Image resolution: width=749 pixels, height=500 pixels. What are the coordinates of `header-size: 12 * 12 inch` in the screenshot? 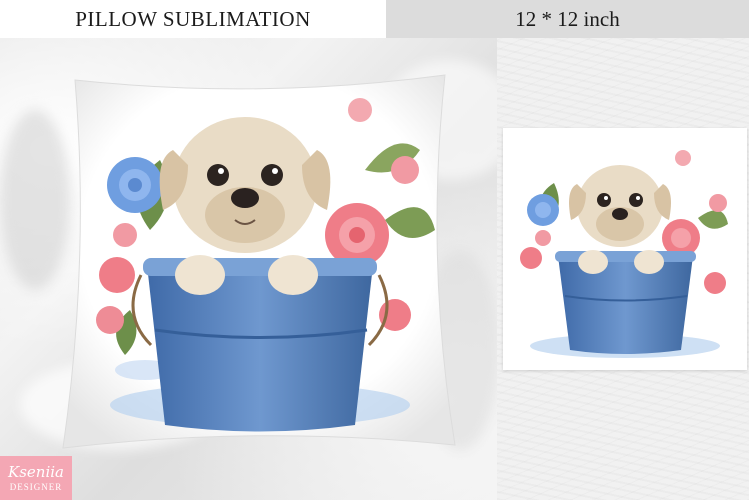 It's located at (567, 19).